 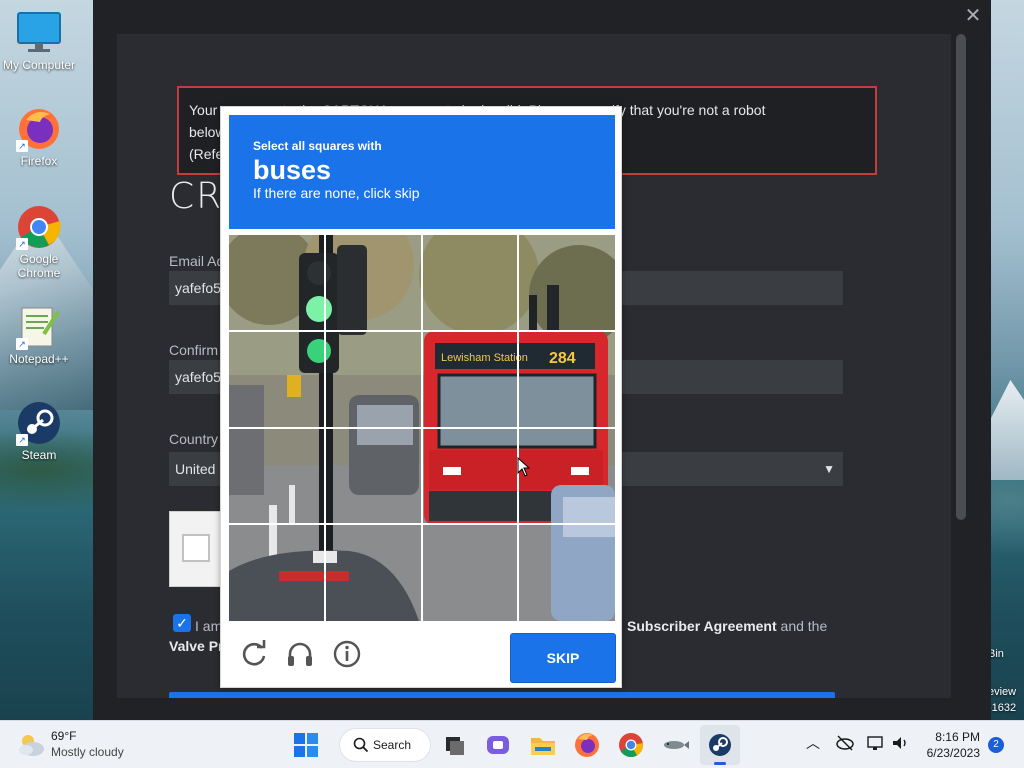 What do you see at coordinates (996, 745) in the screenshot?
I see `notification-badge: 2` at bounding box center [996, 745].